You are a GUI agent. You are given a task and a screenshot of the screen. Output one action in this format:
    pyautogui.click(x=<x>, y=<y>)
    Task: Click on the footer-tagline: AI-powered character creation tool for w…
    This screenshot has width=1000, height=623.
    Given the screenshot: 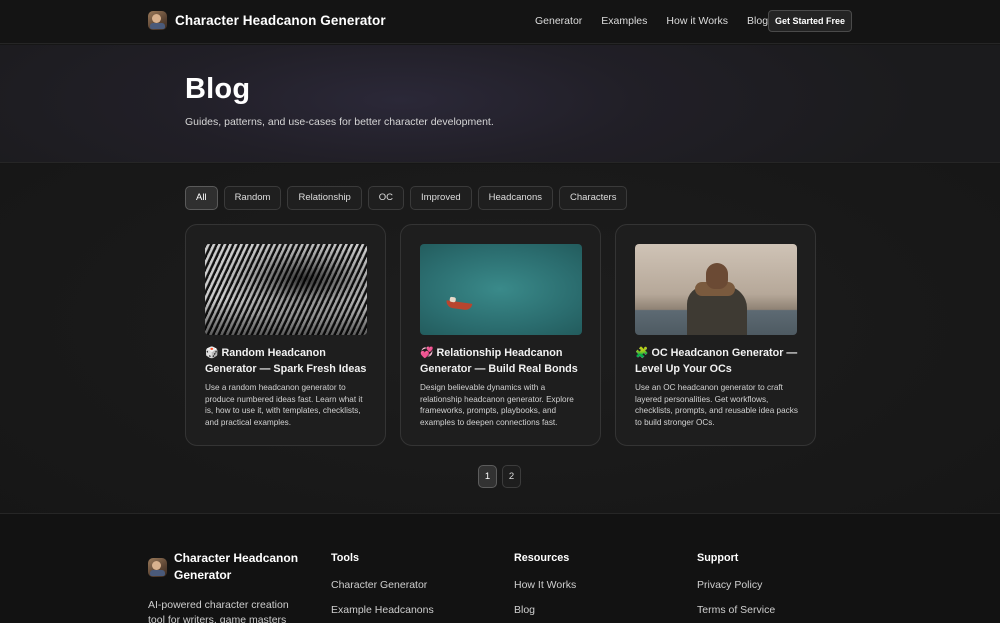 What is the action you would take?
    pyautogui.click(x=218, y=611)
    